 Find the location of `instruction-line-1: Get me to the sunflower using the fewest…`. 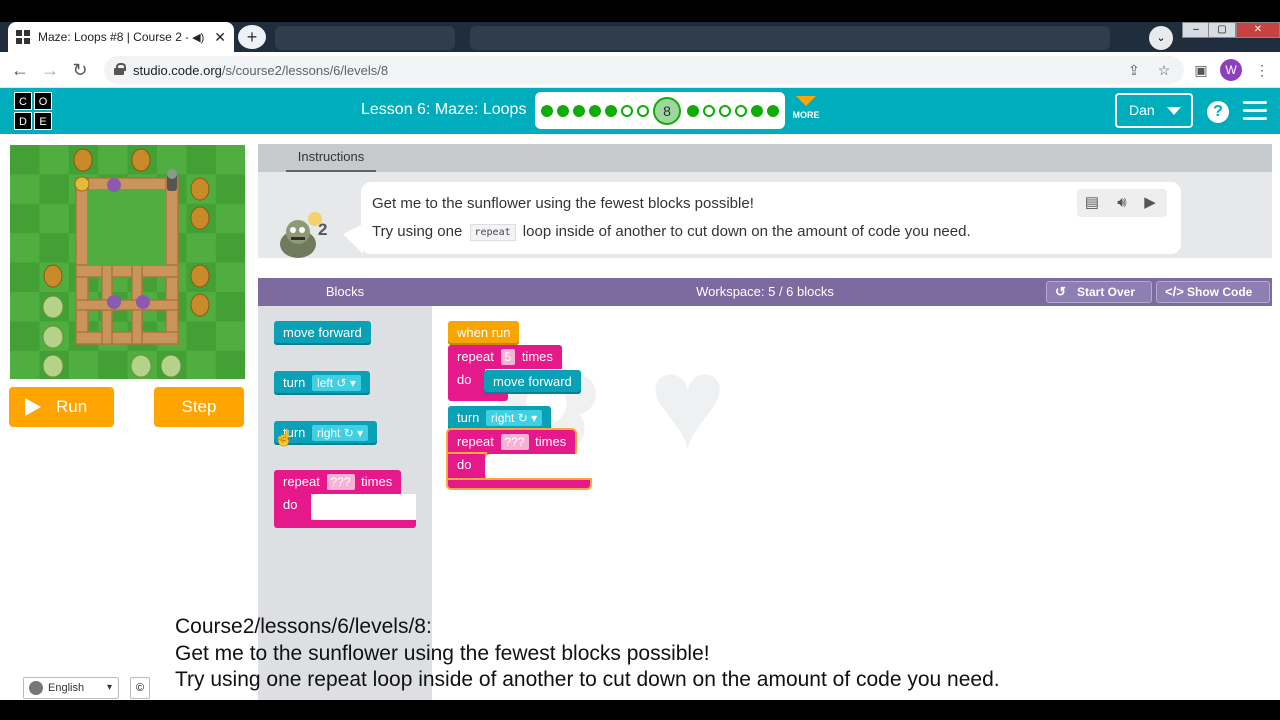

instruction-line-1: Get me to the sunflower using the fewest… is located at coordinates (563, 203).